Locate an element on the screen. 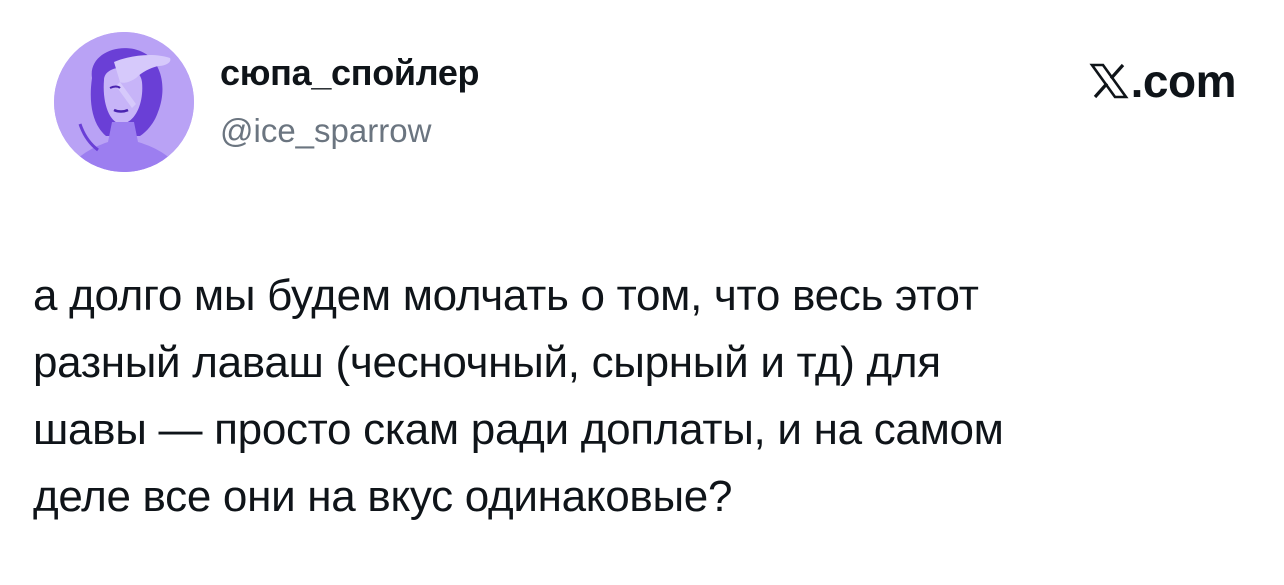  brand-suffix: .com is located at coordinates (1183, 81).